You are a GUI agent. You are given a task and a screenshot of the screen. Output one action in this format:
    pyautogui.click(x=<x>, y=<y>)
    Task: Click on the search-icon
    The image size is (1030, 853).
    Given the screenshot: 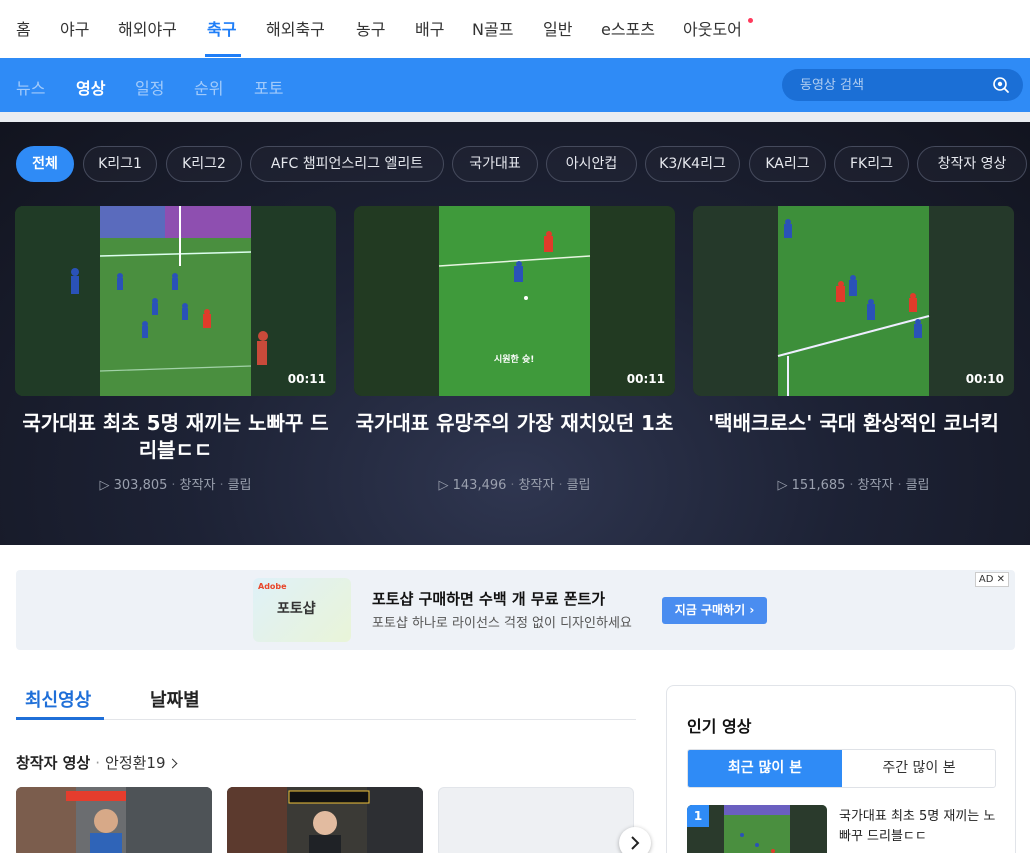 What is the action you would take?
    pyautogui.click(x=1001, y=85)
    